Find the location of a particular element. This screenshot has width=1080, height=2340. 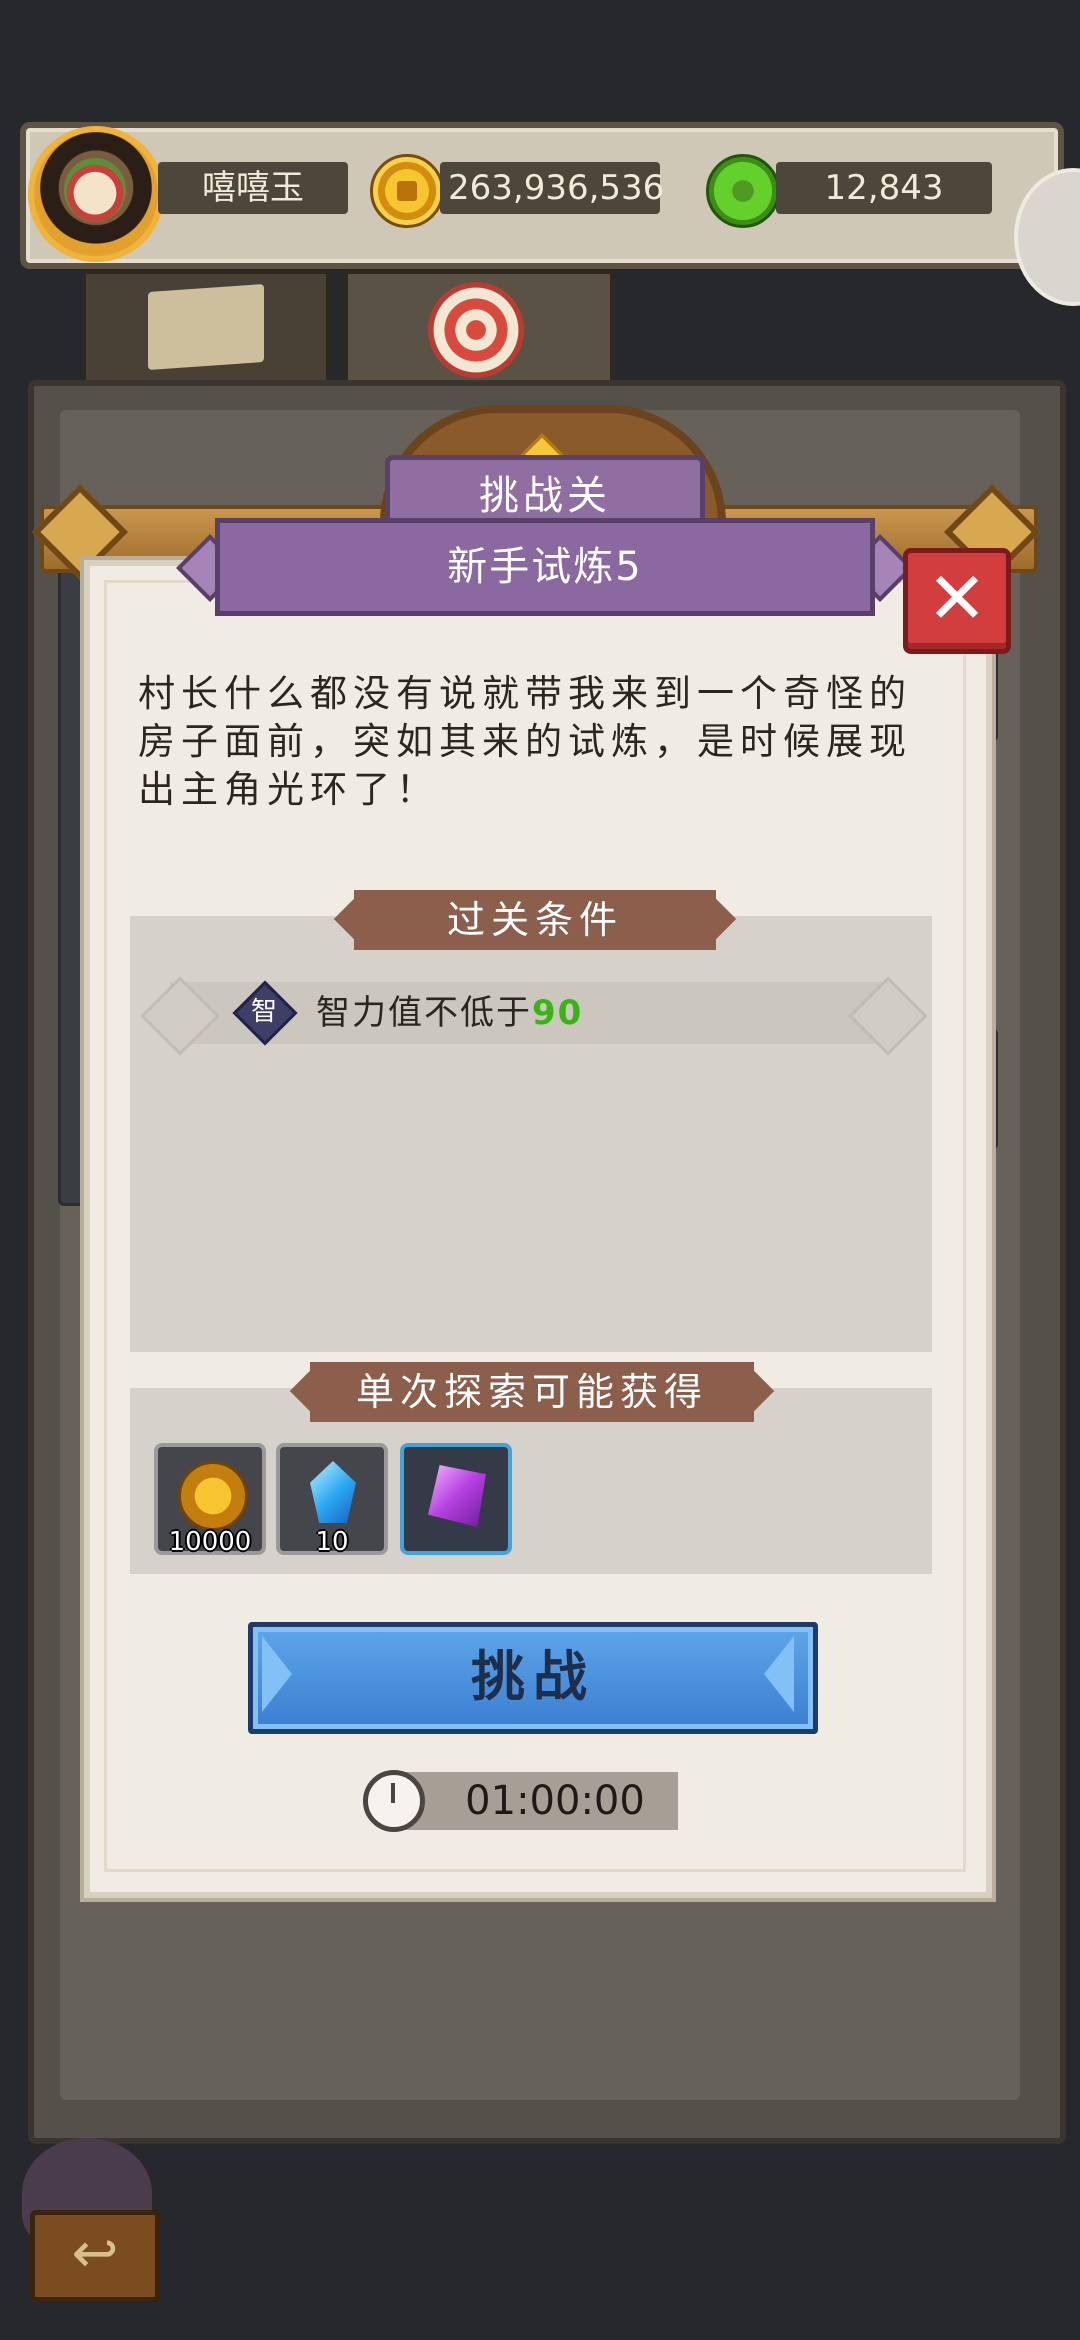

map-icon is located at coordinates (206, 327).